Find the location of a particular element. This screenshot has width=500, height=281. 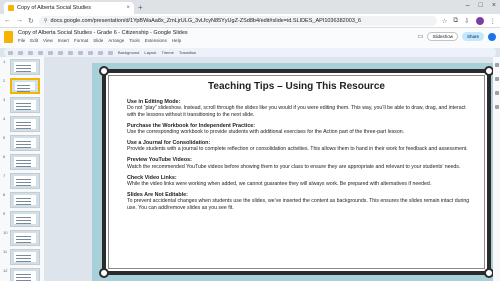

slide-number: 8 is located at coordinates (4, 194).